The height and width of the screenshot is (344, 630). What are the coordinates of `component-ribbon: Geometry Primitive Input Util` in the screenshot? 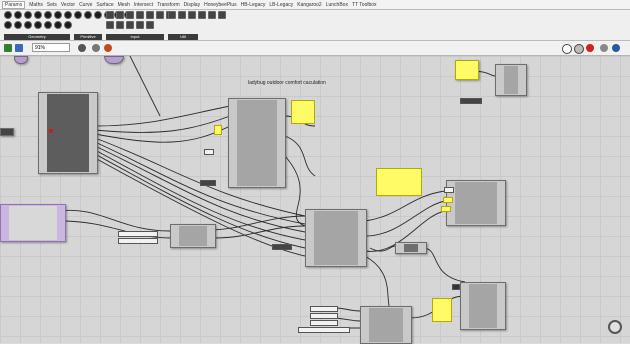 It's located at (315, 25).